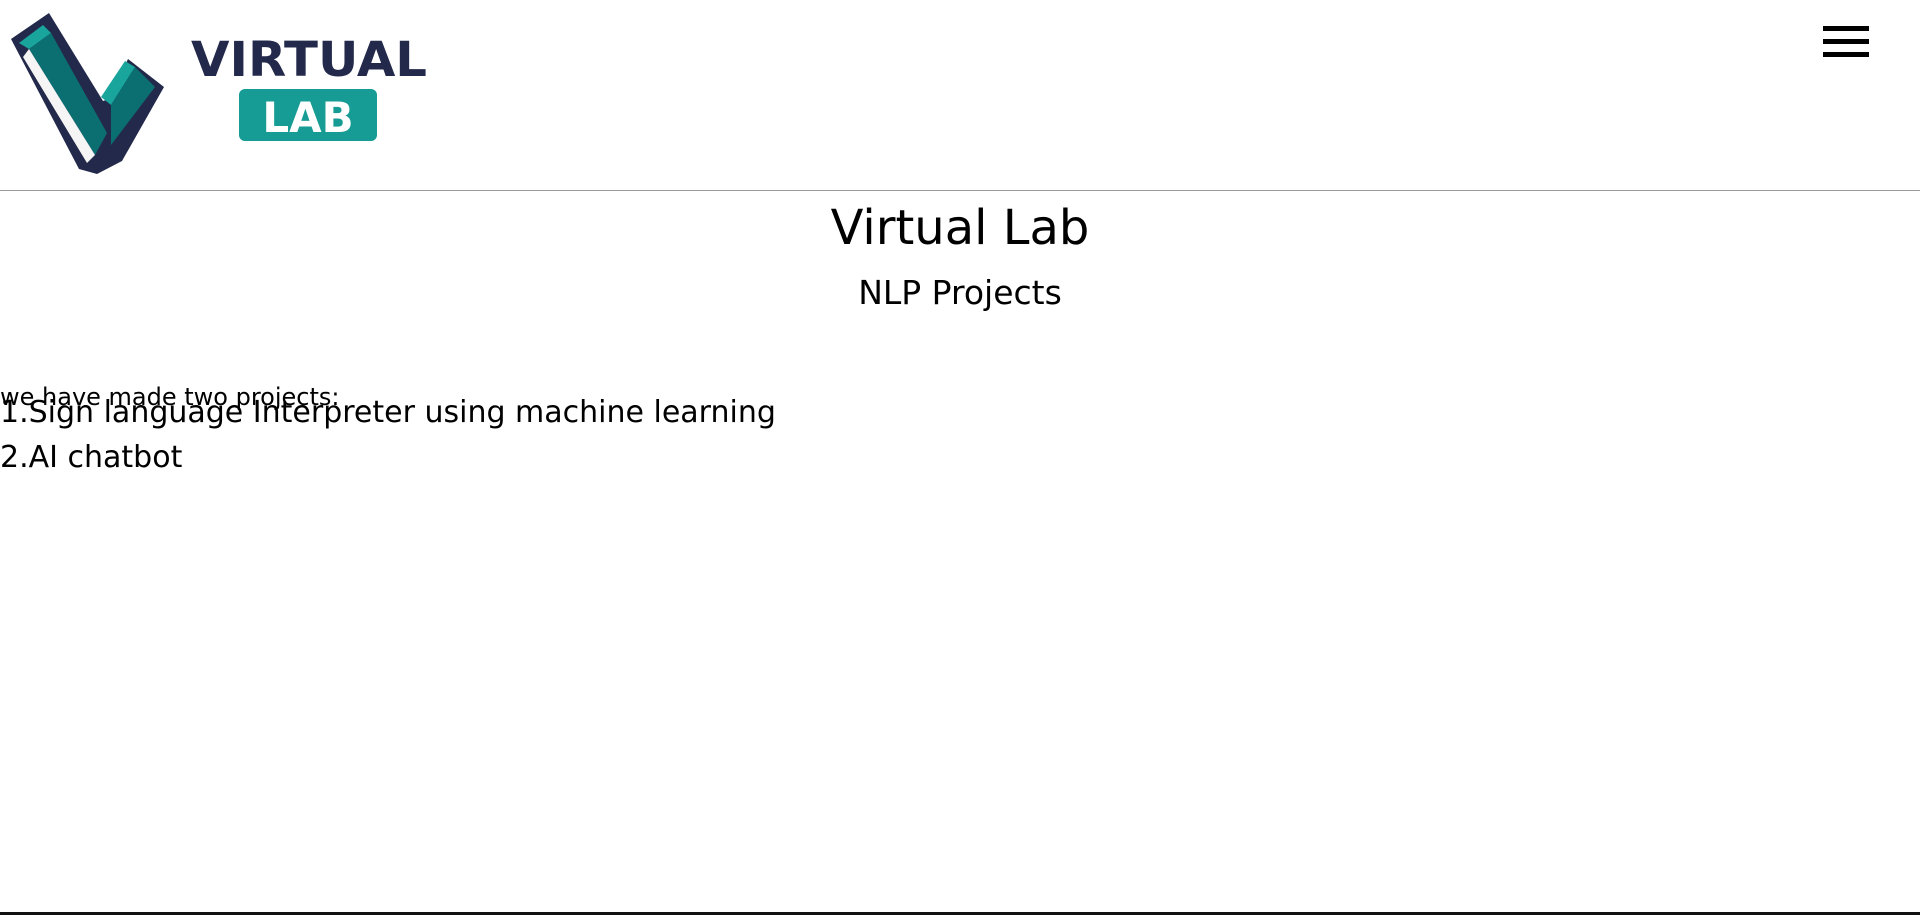  I want to click on hamburger-icon-bar-middle, so click(1846, 41).